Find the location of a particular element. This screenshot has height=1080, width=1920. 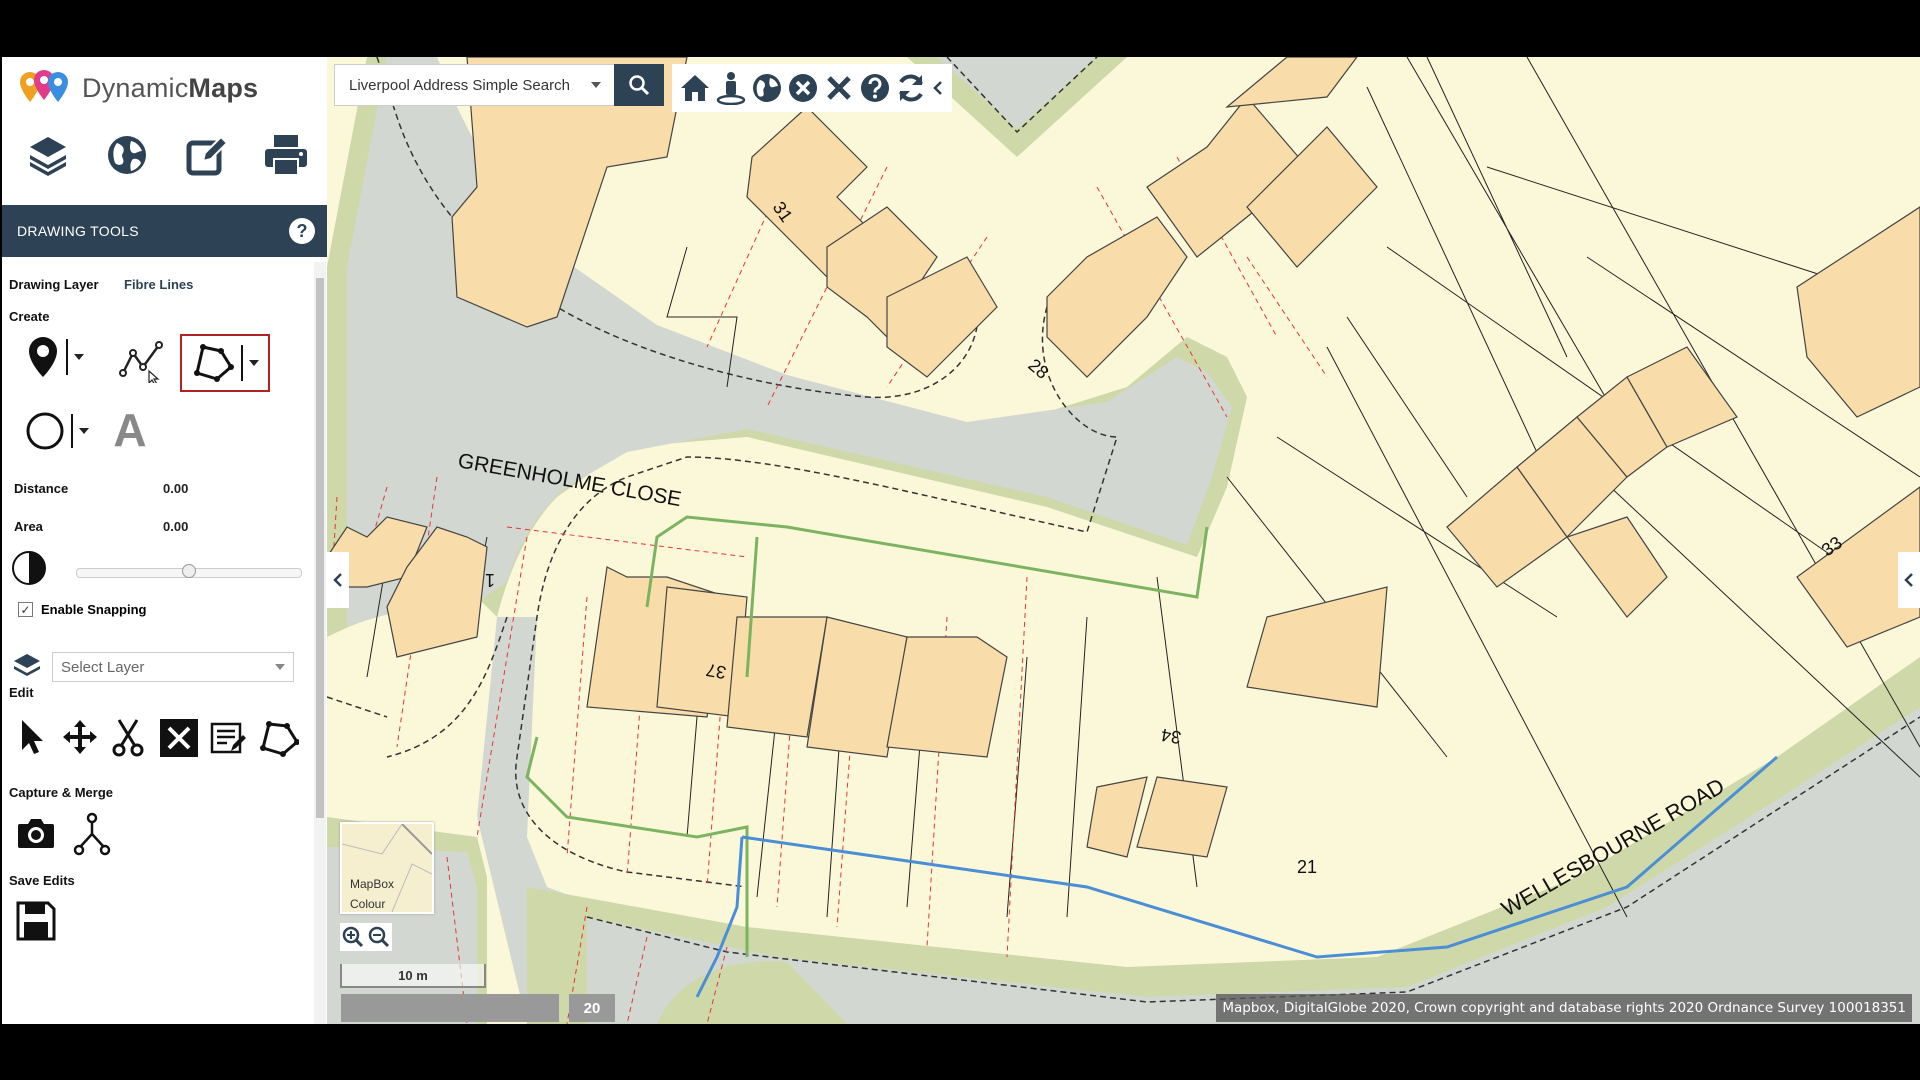

logo-wordmark: DynamicMaps is located at coordinates (170, 88).